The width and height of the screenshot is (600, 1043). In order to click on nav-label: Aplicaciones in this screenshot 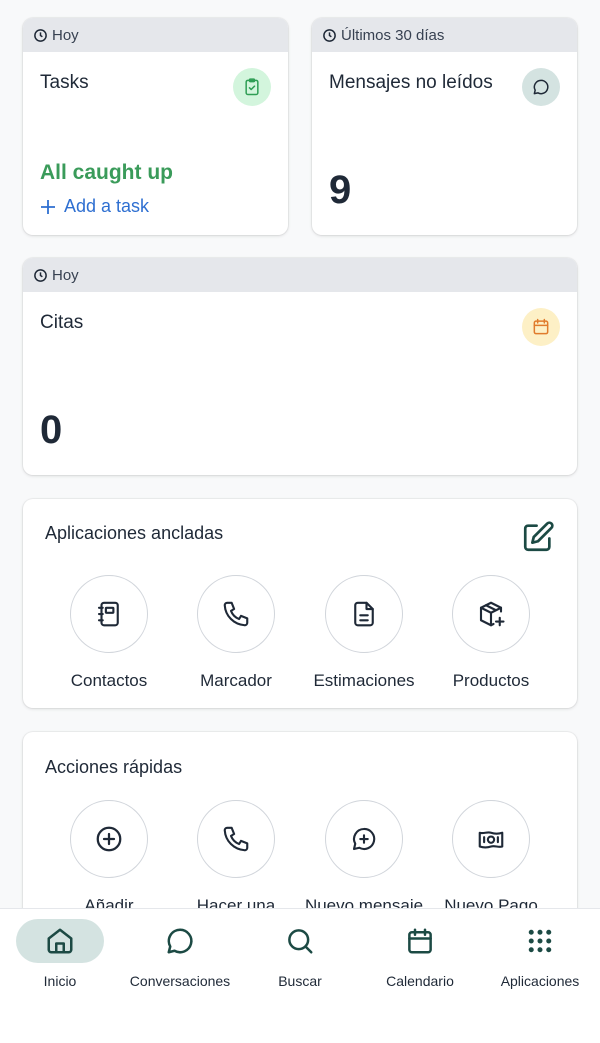, I will do `click(540, 981)`.